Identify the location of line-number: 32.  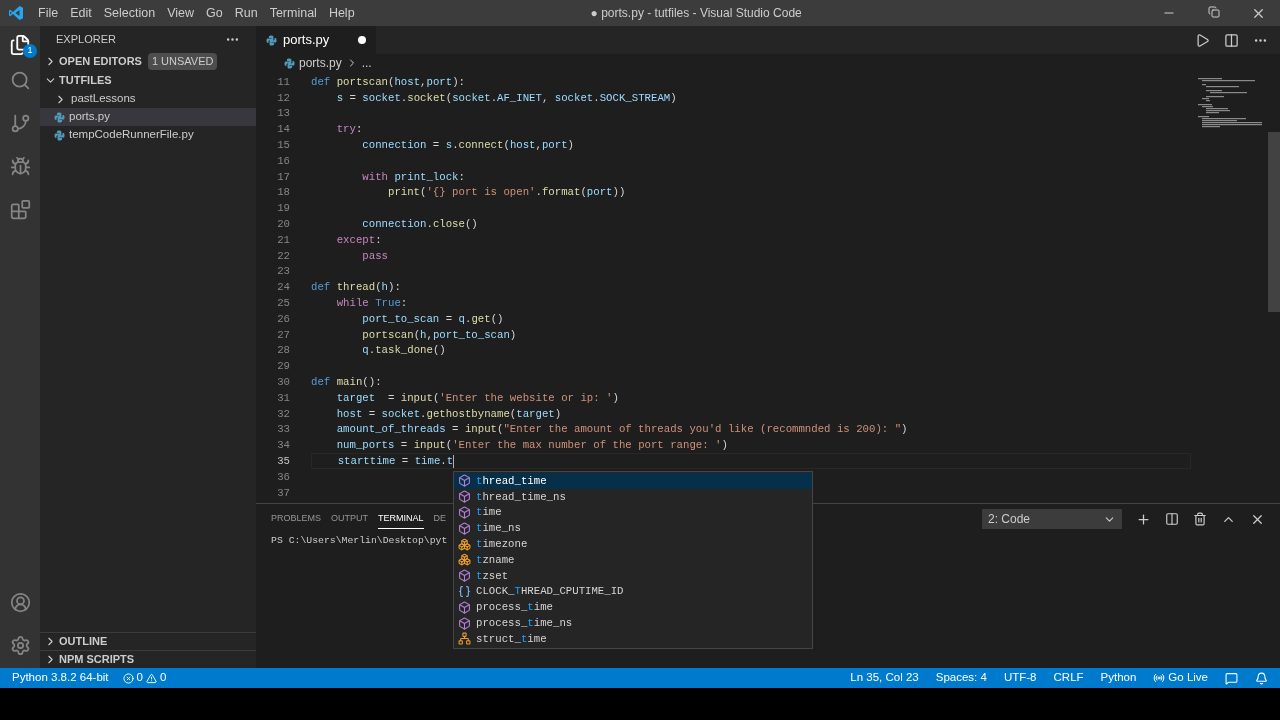
(283, 414).